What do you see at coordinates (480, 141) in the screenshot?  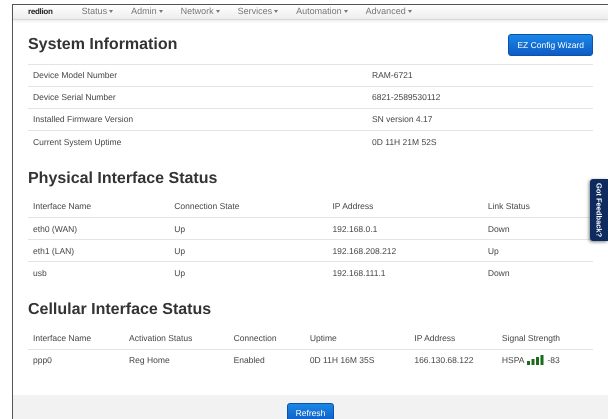 I see `table-cell: 0D 11H 21M 52S` at bounding box center [480, 141].